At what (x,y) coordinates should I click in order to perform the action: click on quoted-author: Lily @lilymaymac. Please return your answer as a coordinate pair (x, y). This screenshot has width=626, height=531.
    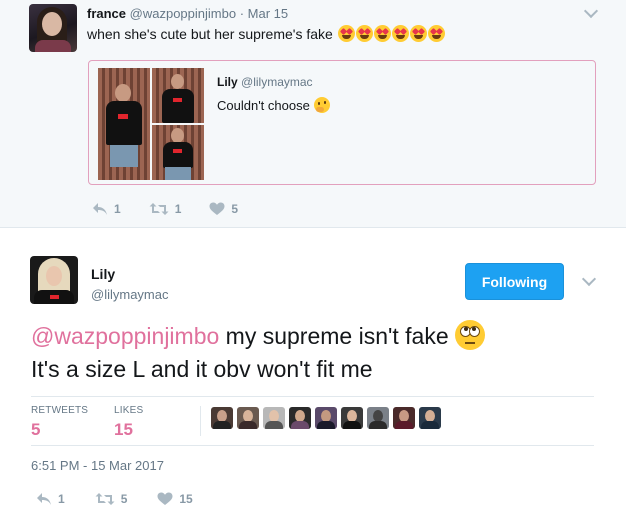
    Looking at the image, I should click on (265, 82).